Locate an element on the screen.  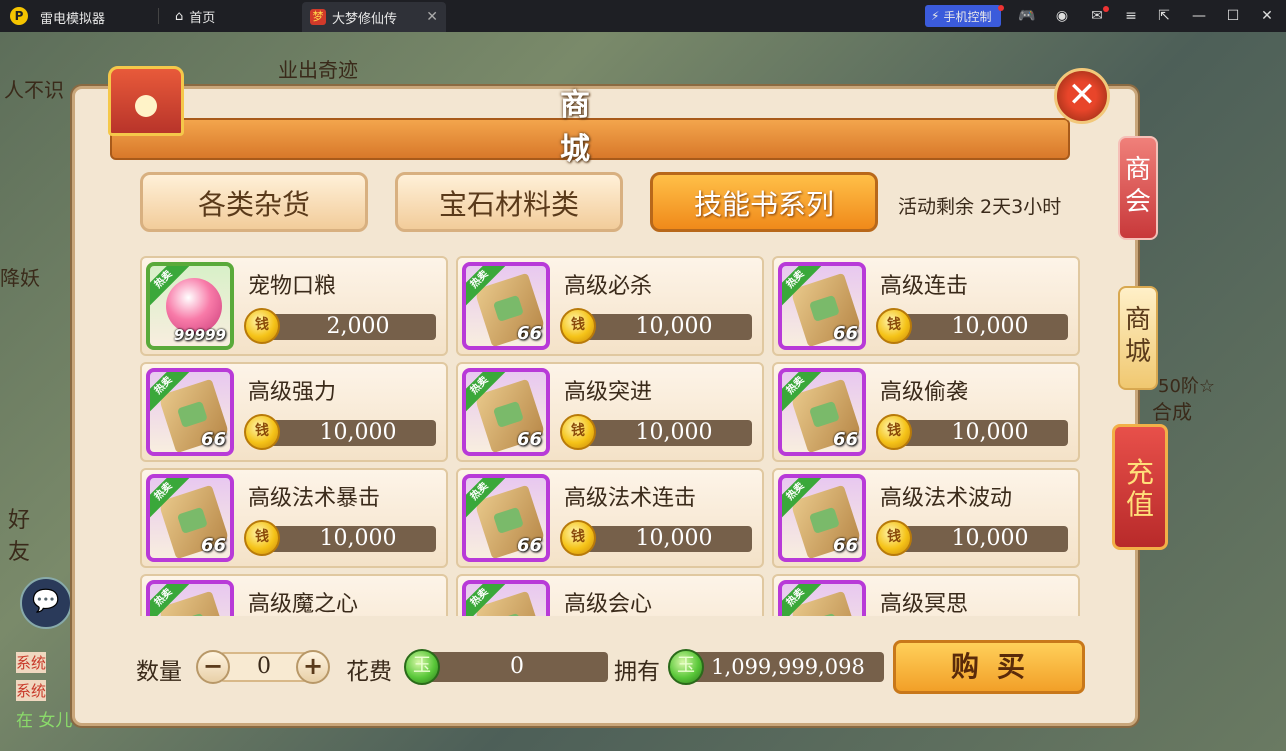
item-name: 高级会心 is located at coordinates (608, 604).